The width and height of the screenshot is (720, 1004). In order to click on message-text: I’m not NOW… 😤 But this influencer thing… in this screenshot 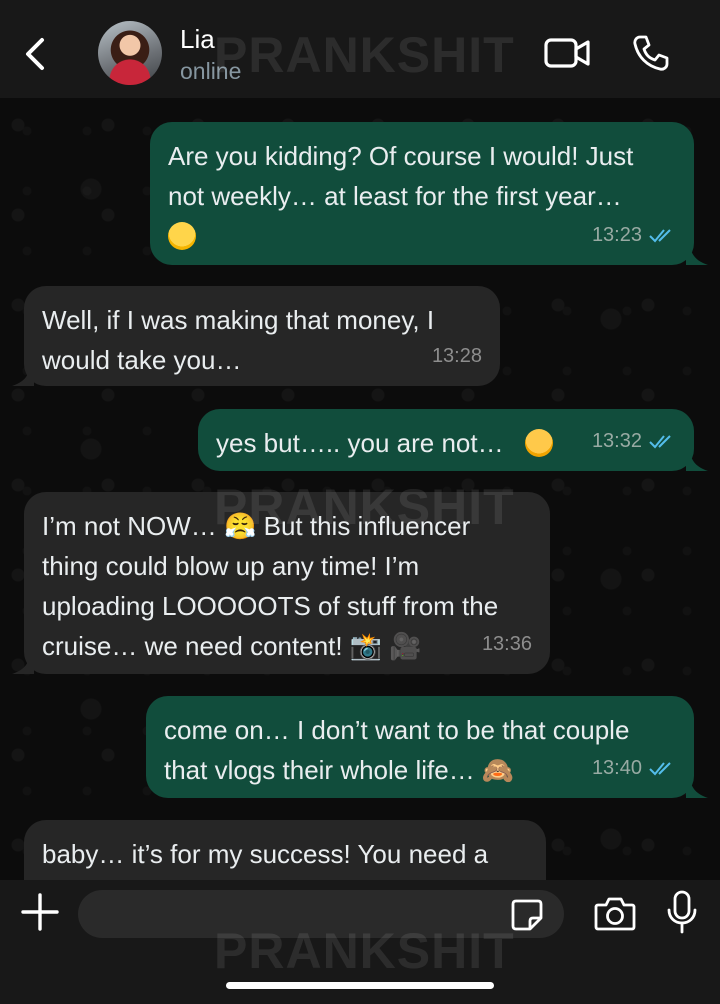, I will do `click(270, 586)`.